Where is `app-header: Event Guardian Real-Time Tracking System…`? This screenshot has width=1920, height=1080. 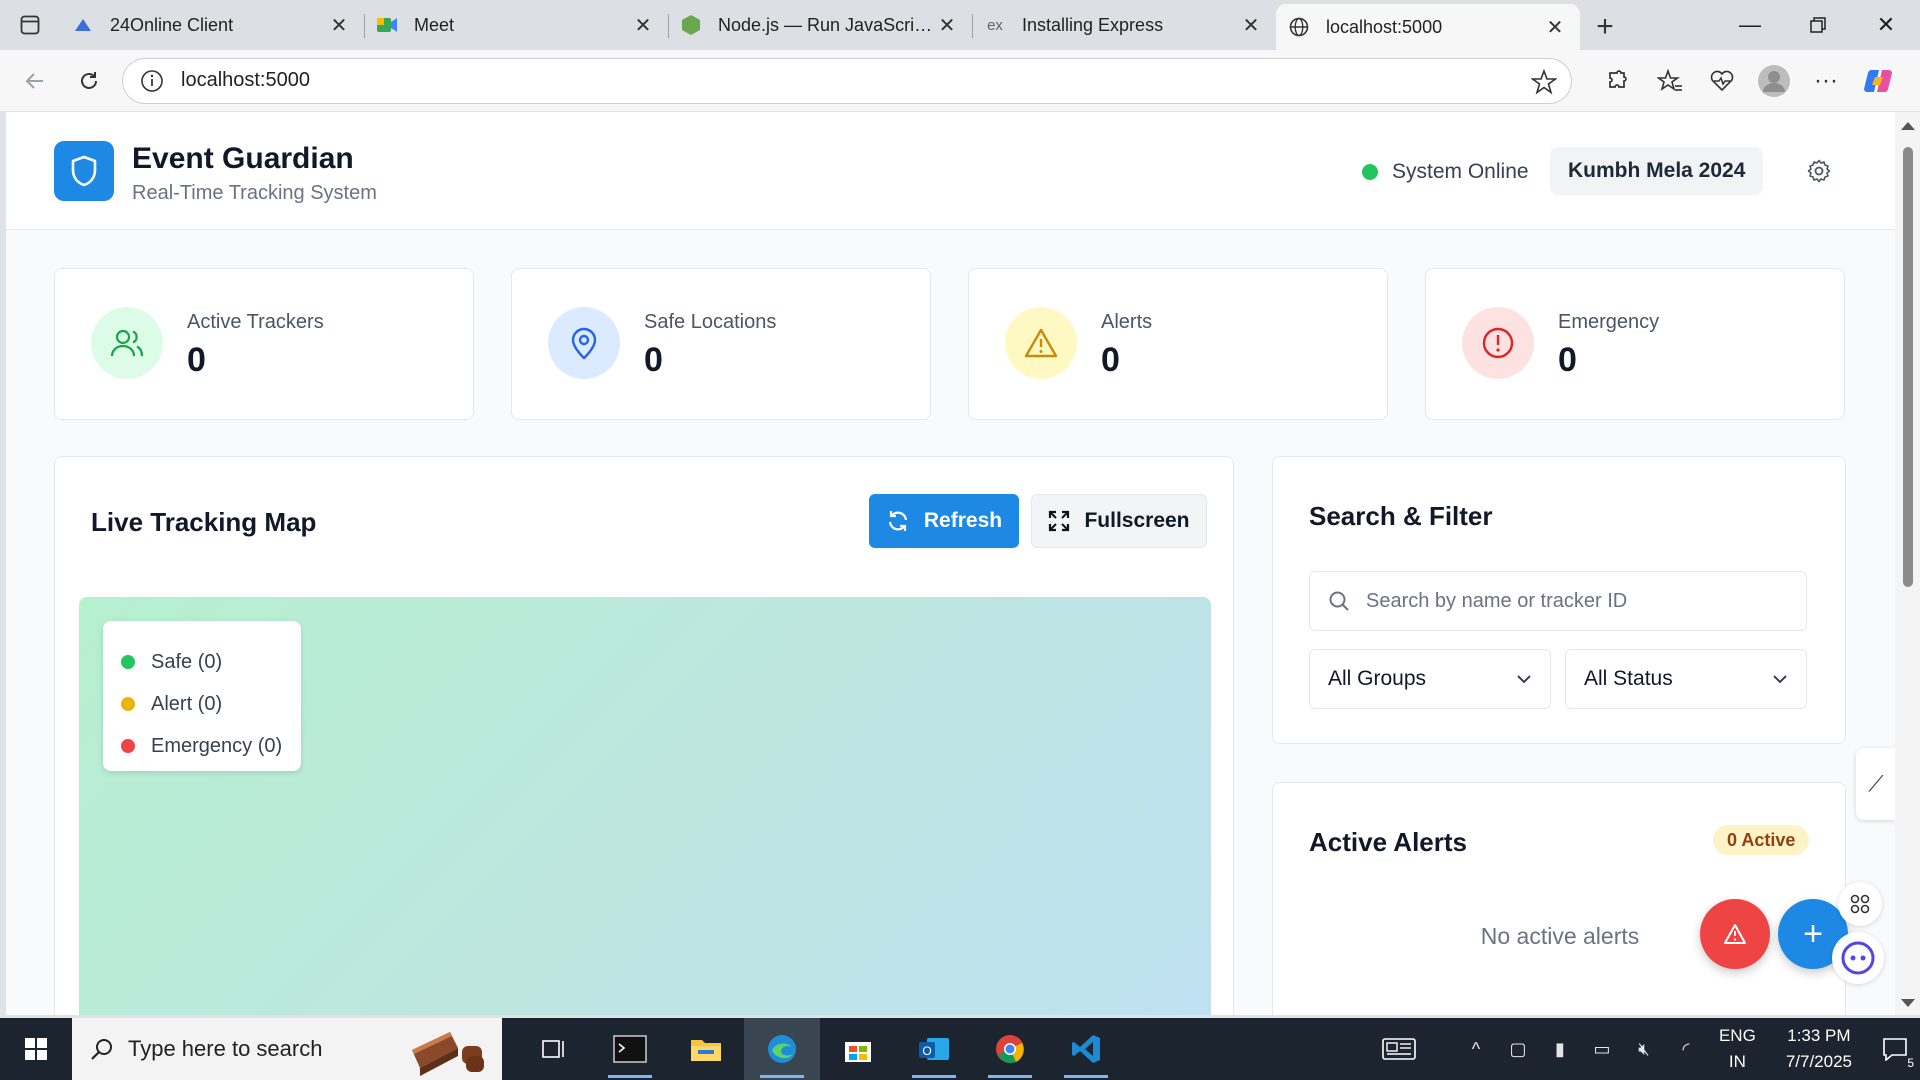 app-header: Event Guardian Real-Time Tracking System… is located at coordinates (950, 171).